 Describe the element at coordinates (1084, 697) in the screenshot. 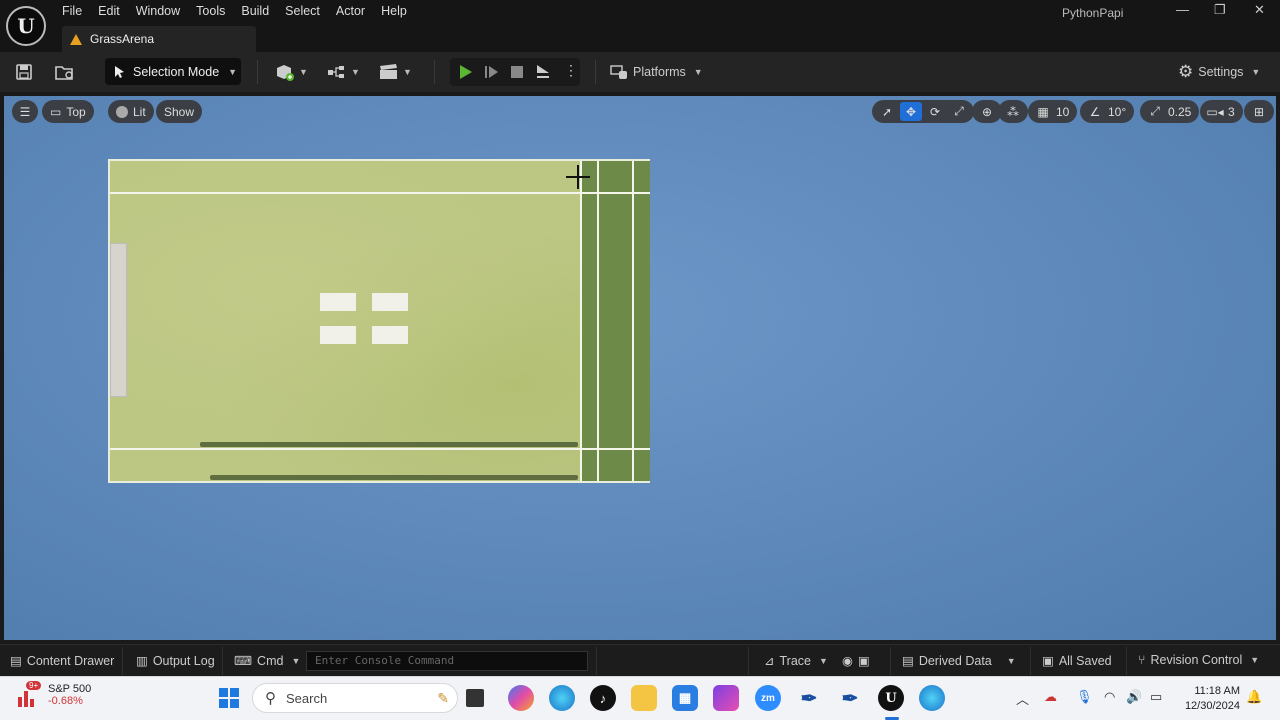

I see `microphone-icon: 🎙` at that location.